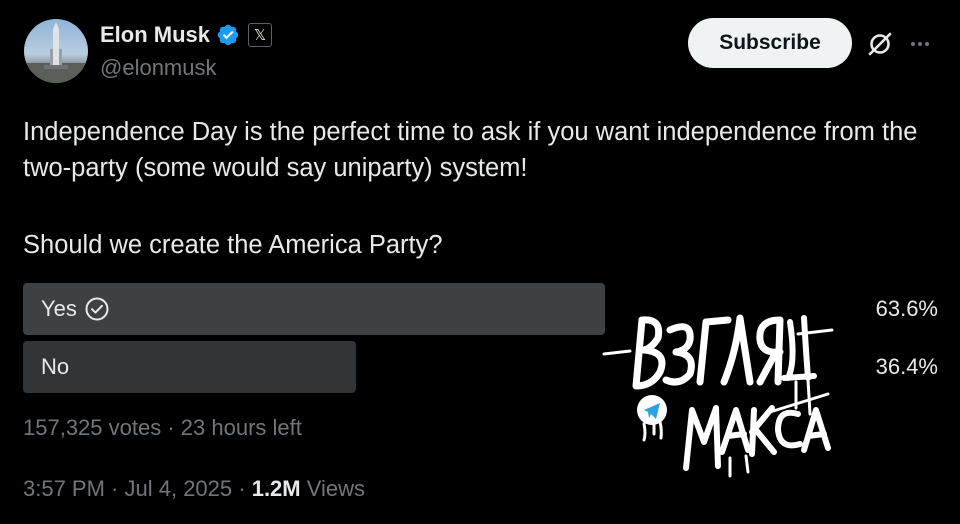  What do you see at coordinates (652, 418) in the screenshot?
I see `telegram-icon` at bounding box center [652, 418].